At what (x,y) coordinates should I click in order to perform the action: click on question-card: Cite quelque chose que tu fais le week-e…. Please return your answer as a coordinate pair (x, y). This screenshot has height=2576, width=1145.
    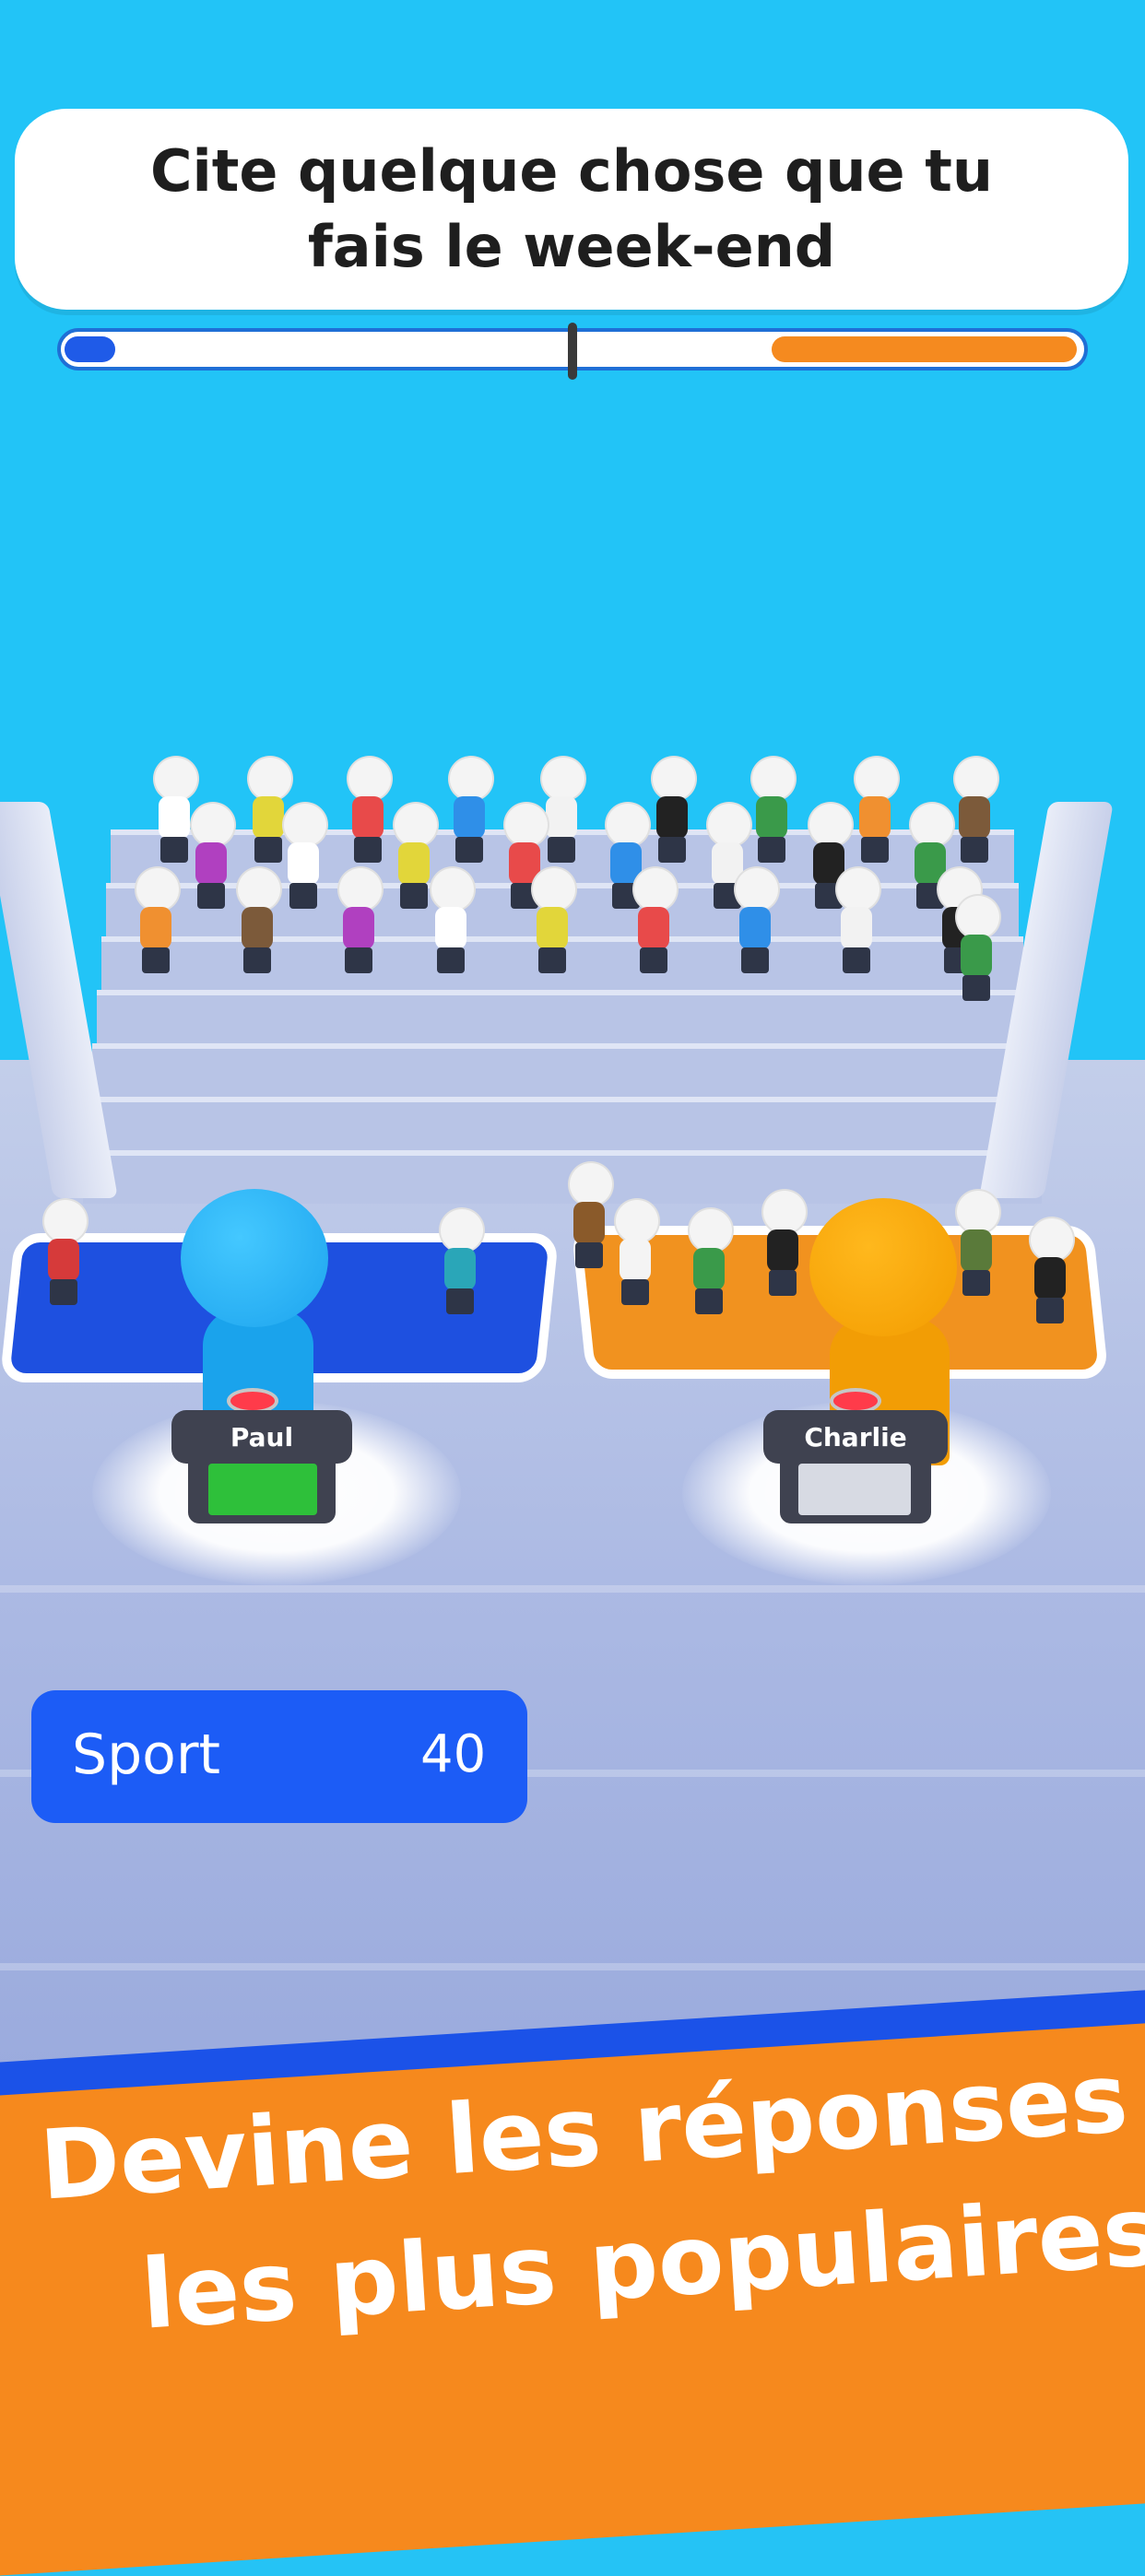
    Looking at the image, I should click on (571, 209).